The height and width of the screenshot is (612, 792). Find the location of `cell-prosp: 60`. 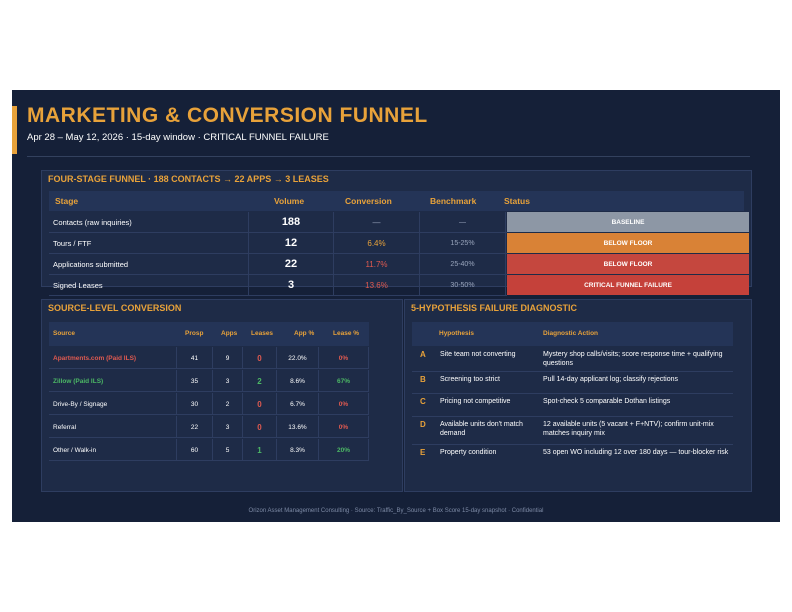

cell-prosp: 60 is located at coordinates (195, 450).